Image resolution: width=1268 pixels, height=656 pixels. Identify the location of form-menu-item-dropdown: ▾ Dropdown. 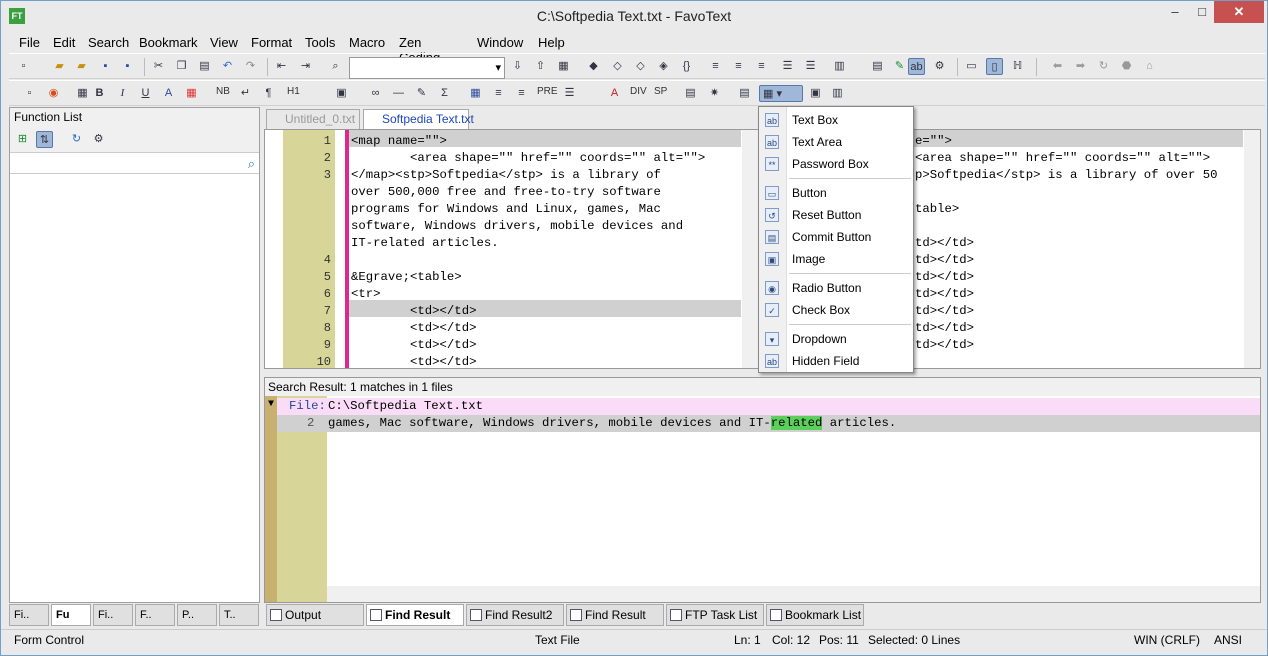
(836, 339).